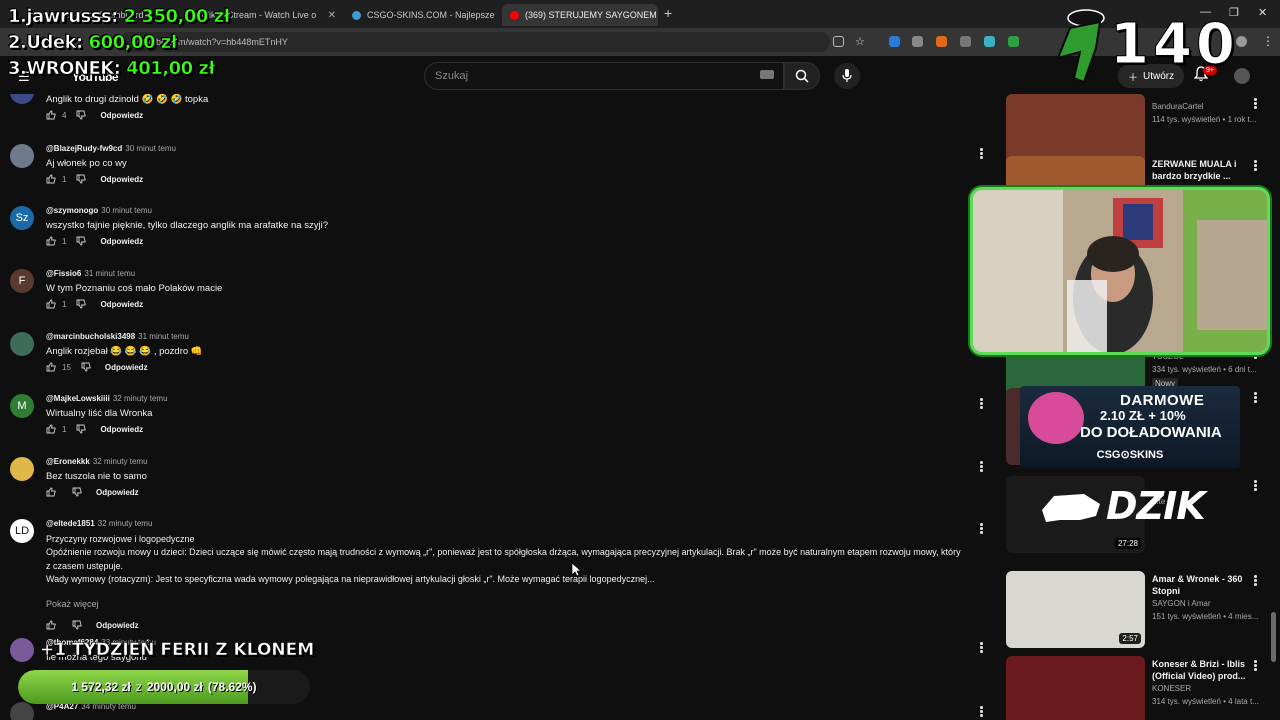  What do you see at coordinates (1262, 12) in the screenshot?
I see `window-close-icon: ✕` at bounding box center [1262, 12].